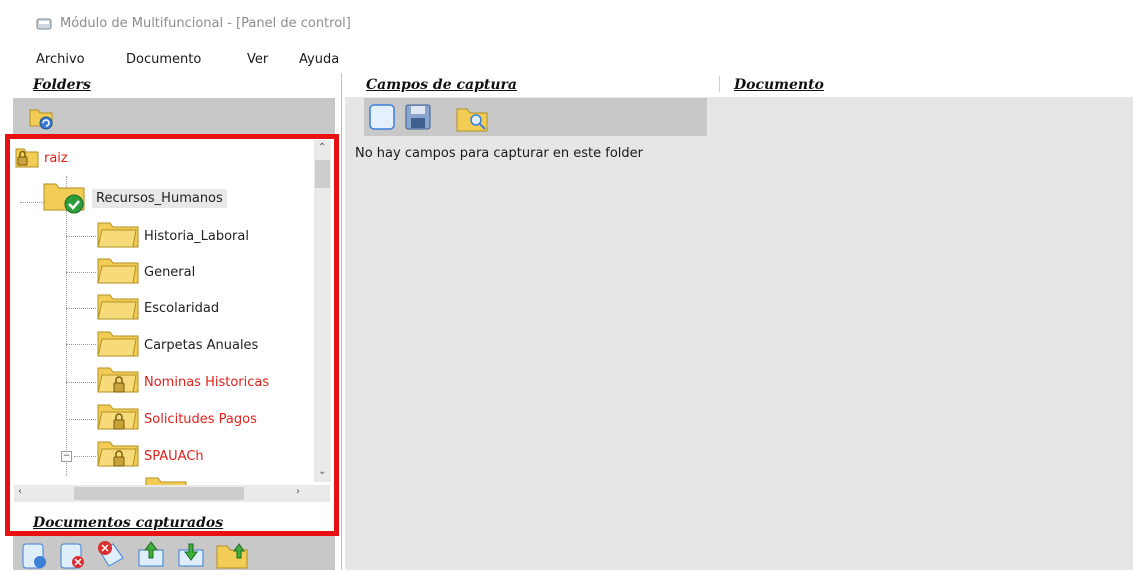 This screenshot has width=1133, height=574. I want to click on new-field-icon, so click(383, 119).